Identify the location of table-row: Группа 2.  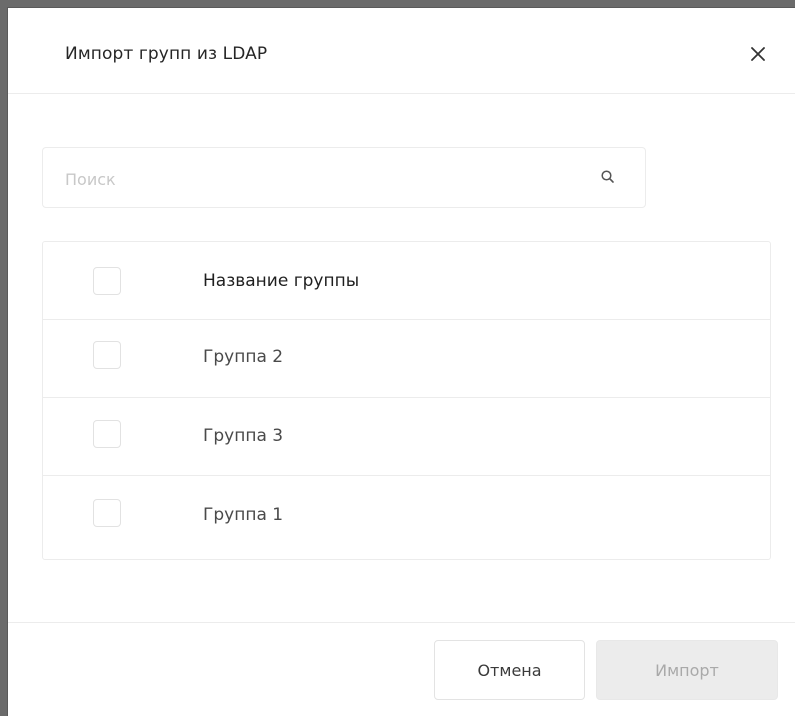
(406, 359).